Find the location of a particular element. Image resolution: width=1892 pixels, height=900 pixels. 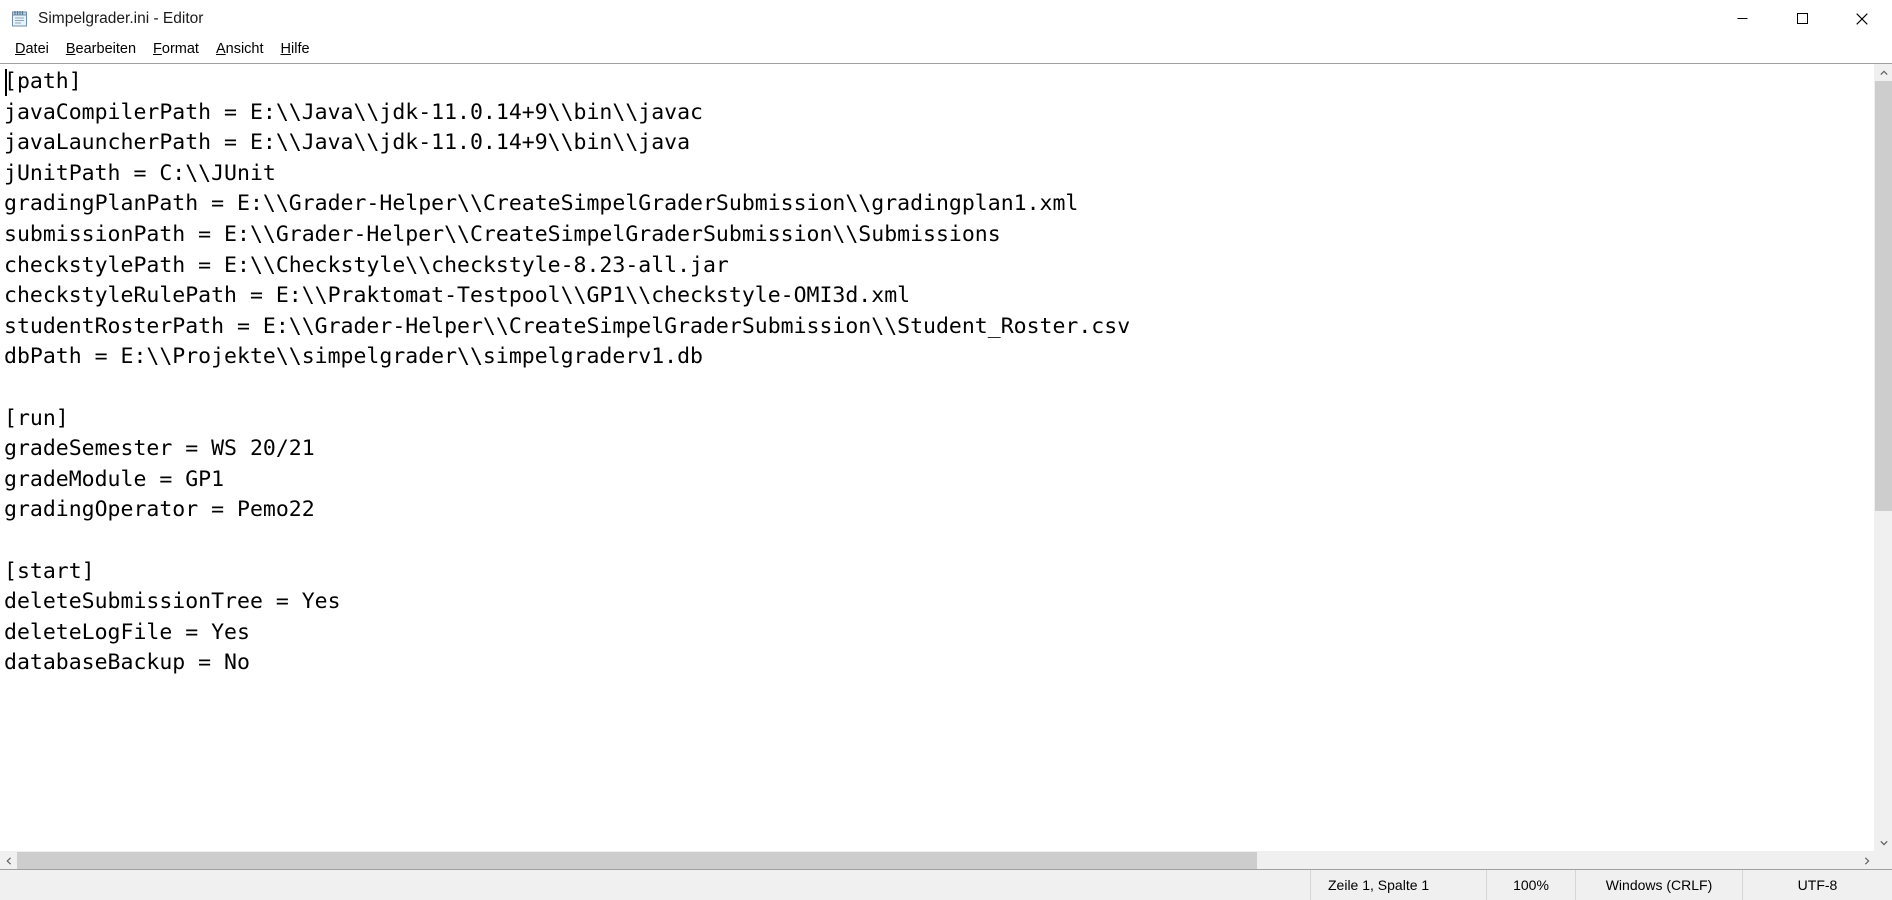

horizontal-scrollbar is located at coordinates (946, 860).